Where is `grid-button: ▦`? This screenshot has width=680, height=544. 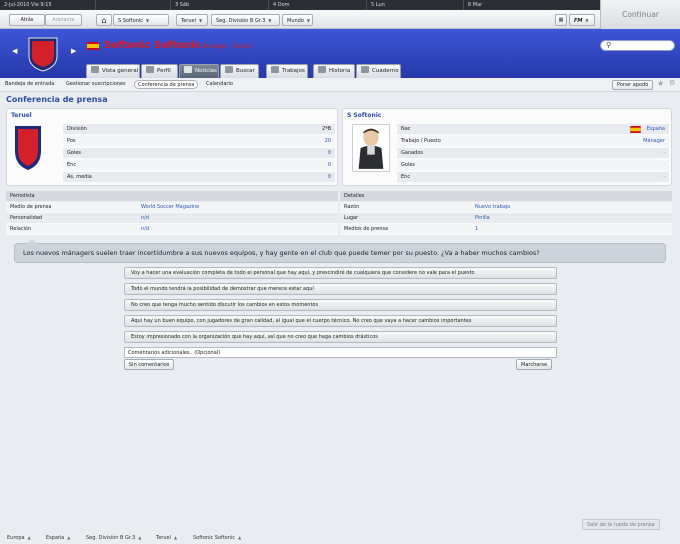 grid-button: ▦ is located at coordinates (561, 20).